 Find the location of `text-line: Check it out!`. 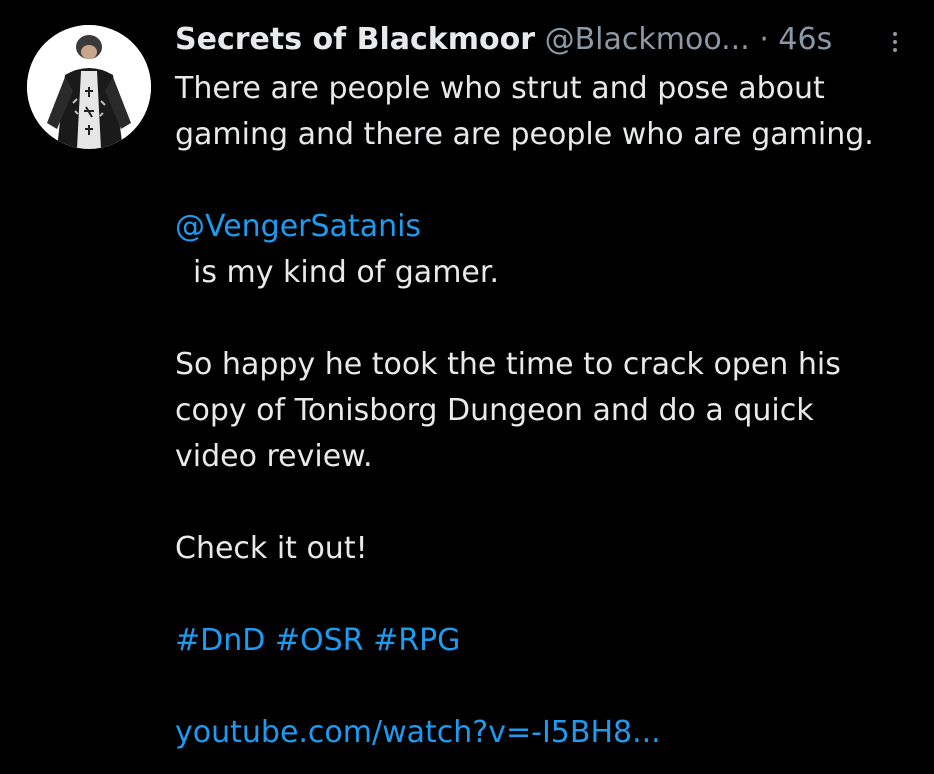

text-line: Check it out! is located at coordinates (271, 548).